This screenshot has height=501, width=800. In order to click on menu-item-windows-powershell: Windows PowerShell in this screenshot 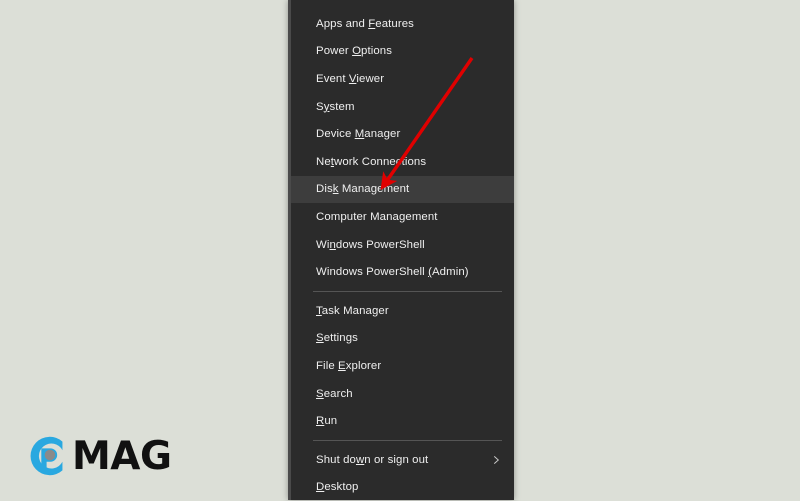, I will do `click(402, 245)`.